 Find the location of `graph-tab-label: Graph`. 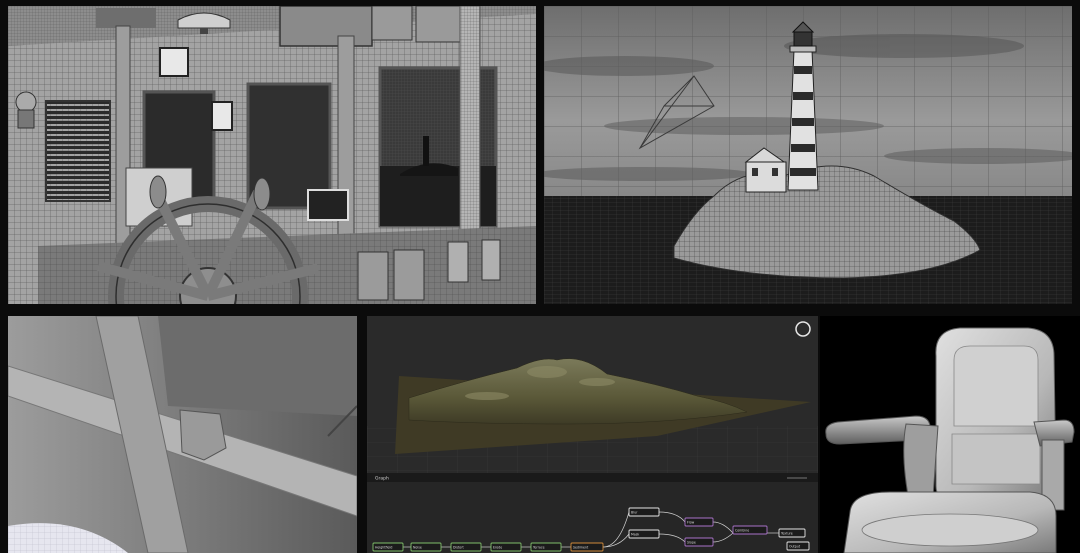

graph-tab-label: Graph is located at coordinates (382, 479).